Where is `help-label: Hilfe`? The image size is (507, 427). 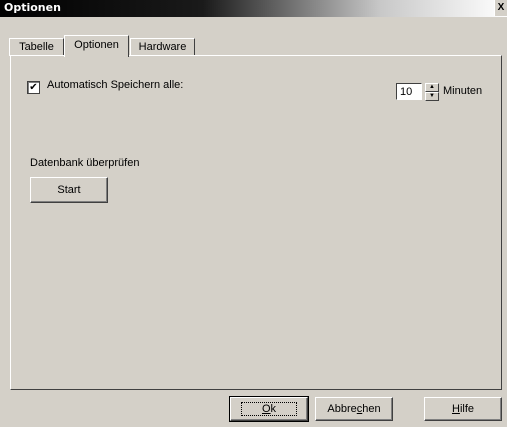 help-label: Hilfe is located at coordinates (462, 409).